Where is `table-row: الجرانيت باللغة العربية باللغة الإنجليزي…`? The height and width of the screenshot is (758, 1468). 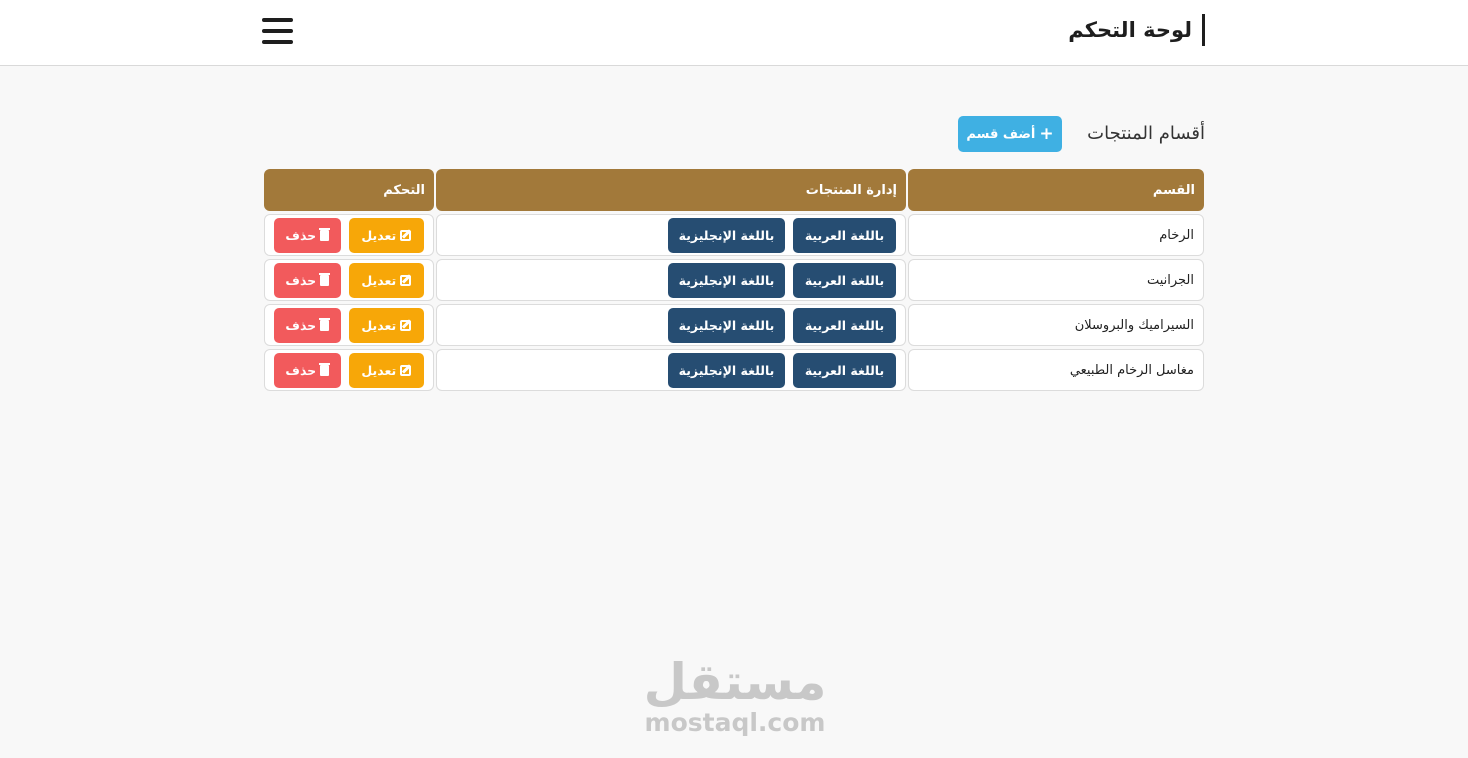 table-row: الجرانيت باللغة العربية باللغة الإنجليزي… is located at coordinates (734, 280).